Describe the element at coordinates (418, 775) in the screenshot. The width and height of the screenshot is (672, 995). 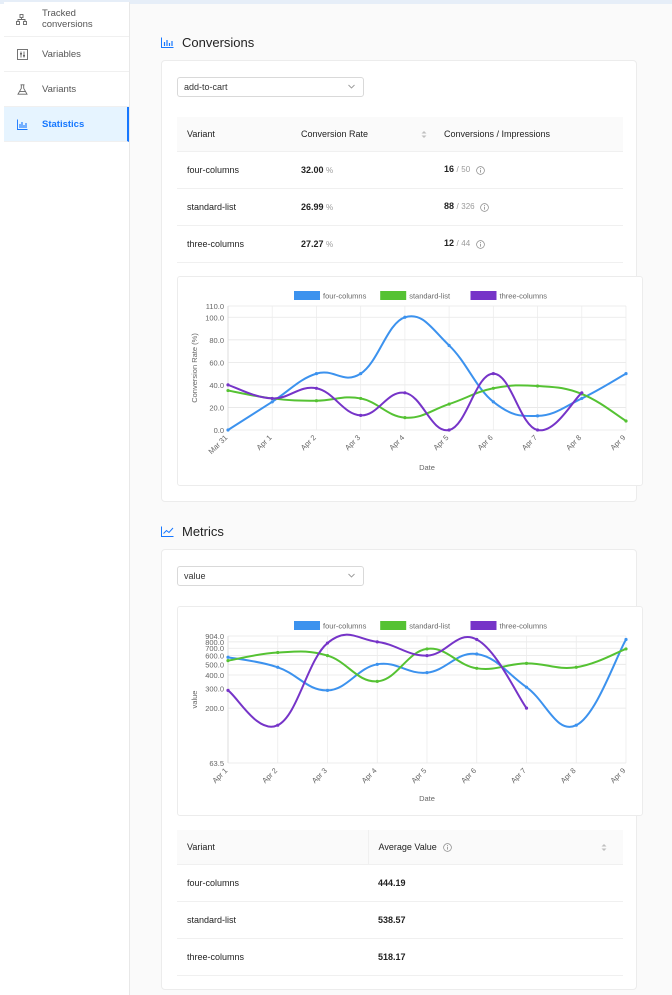
I see `x-tick-label: Apr 5` at that location.